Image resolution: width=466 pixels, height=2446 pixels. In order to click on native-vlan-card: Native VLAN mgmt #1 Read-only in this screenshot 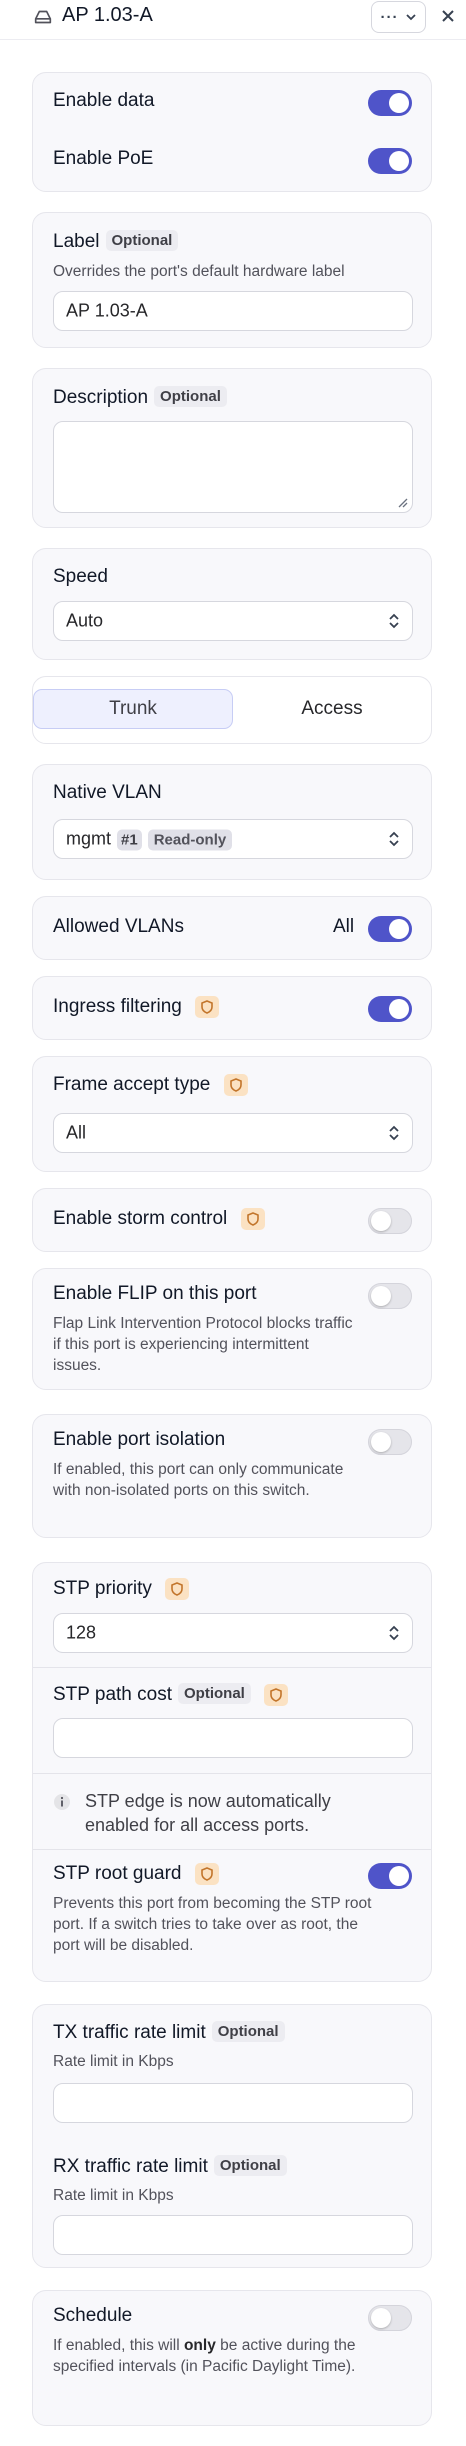, I will do `click(232, 822)`.